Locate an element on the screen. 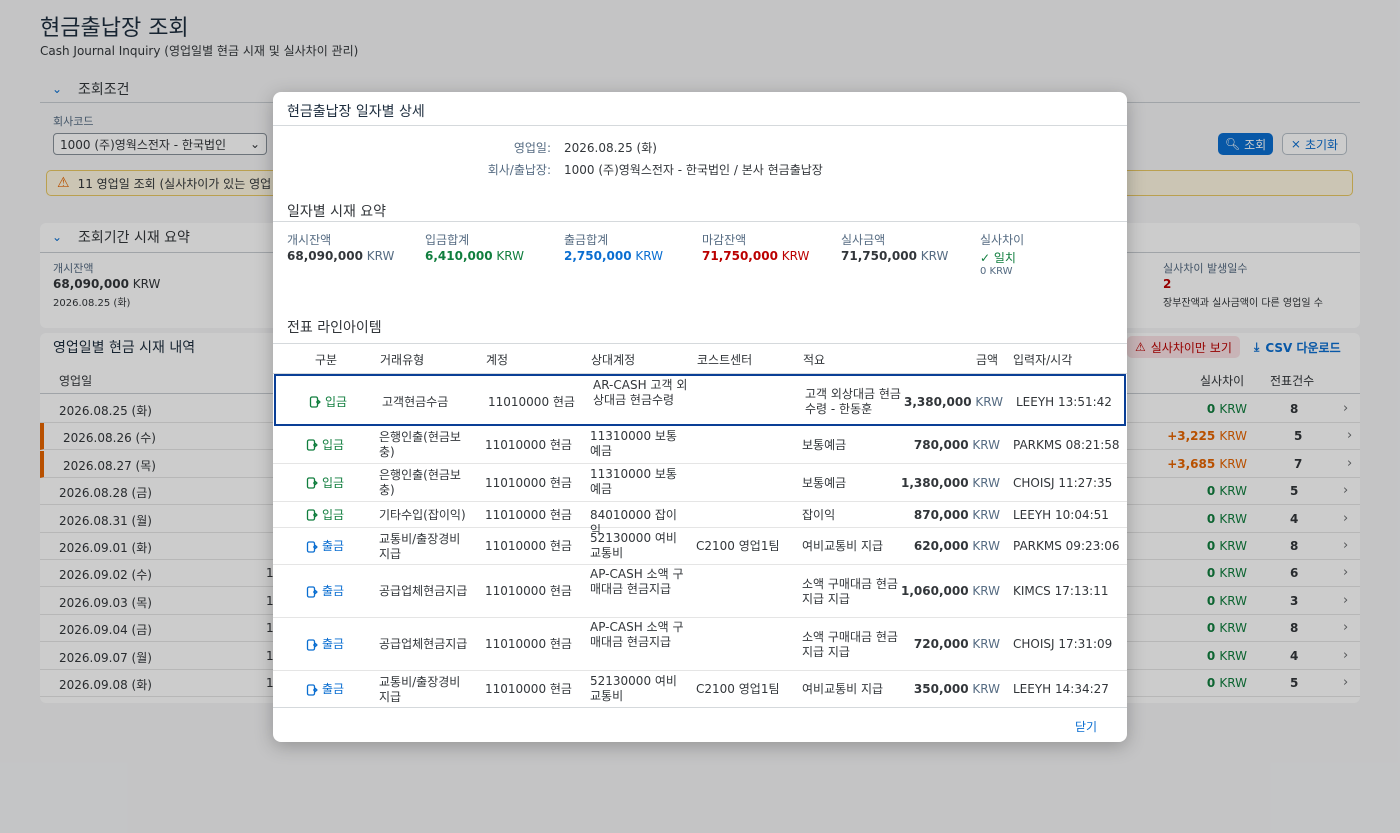 The width and height of the screenshot is (1400, 833). line-amount: 1,380,000 KRW is located at coordinates (950, 482).